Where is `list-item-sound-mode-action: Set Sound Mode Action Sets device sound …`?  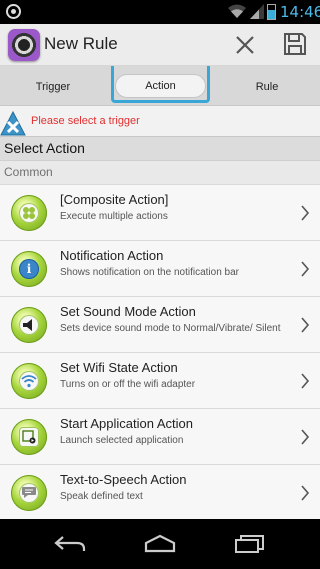 list-item-sound-mode-action: Set Sound Mode Action Sets device sound … is located at coordinates (160, 324).